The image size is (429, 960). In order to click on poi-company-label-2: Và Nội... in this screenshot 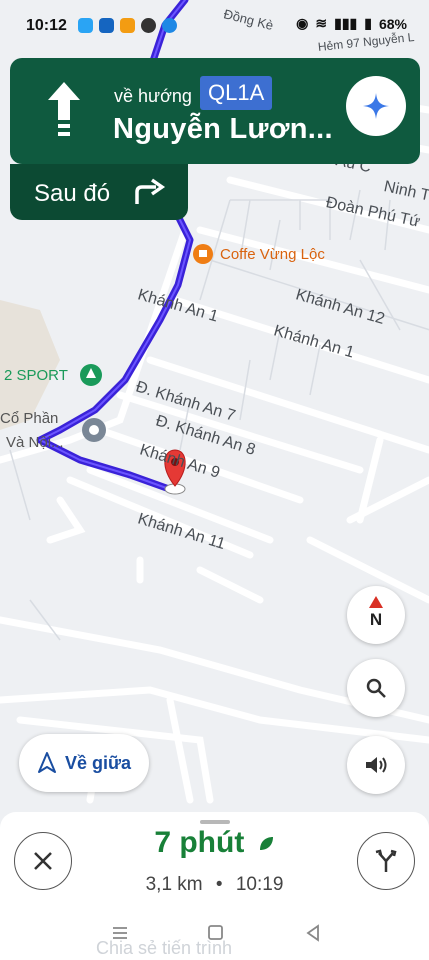, I will do `click(35, 442)`.